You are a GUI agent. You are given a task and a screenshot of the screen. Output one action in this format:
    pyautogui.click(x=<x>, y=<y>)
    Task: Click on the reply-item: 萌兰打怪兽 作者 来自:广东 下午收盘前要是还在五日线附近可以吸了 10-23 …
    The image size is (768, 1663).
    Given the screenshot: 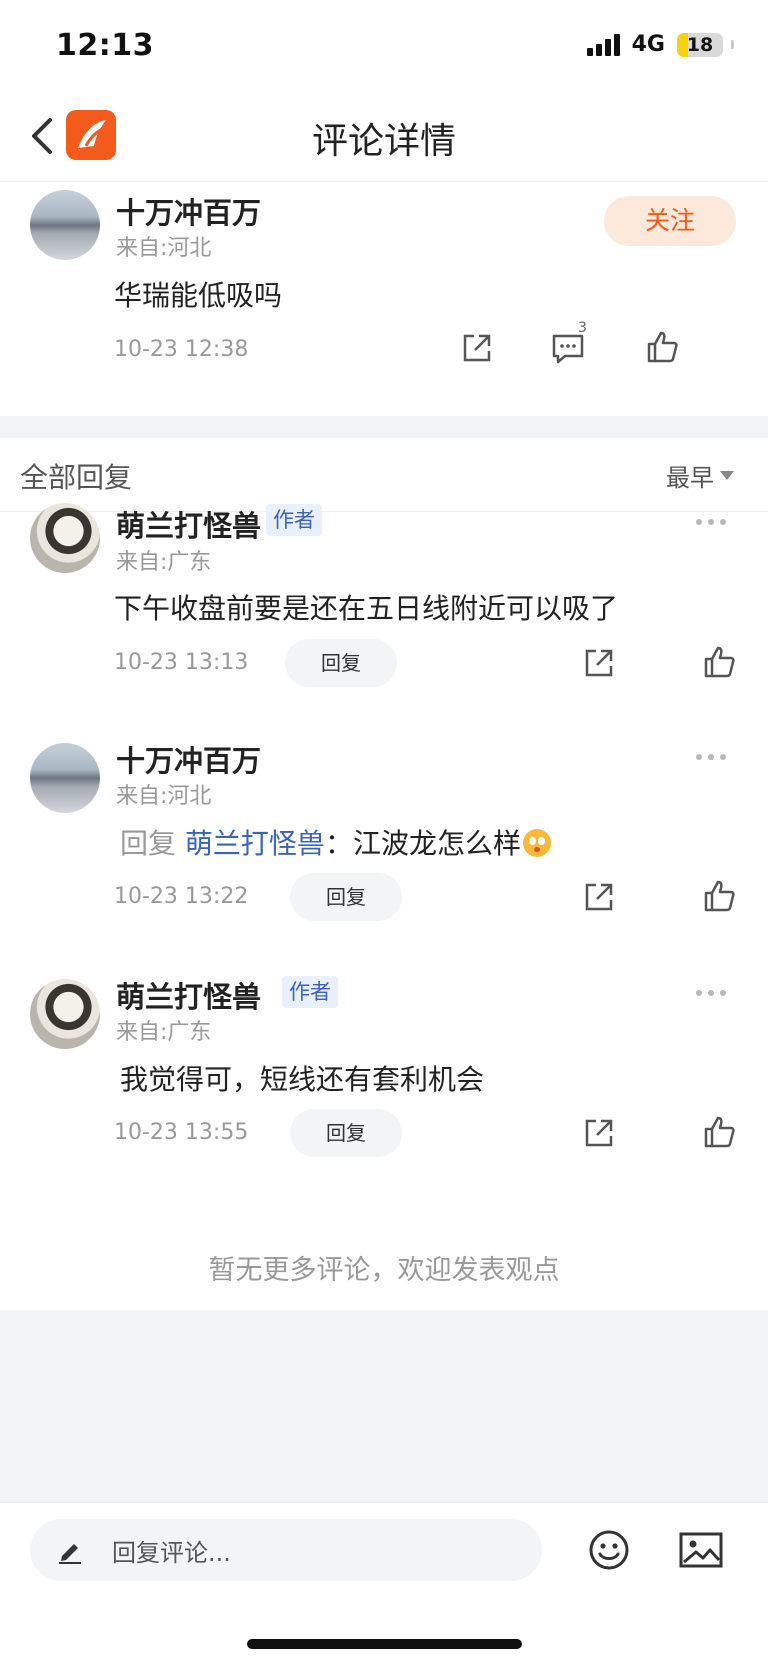 What is the action you would take?
    pyautogui.click(x=384, y=625)
    